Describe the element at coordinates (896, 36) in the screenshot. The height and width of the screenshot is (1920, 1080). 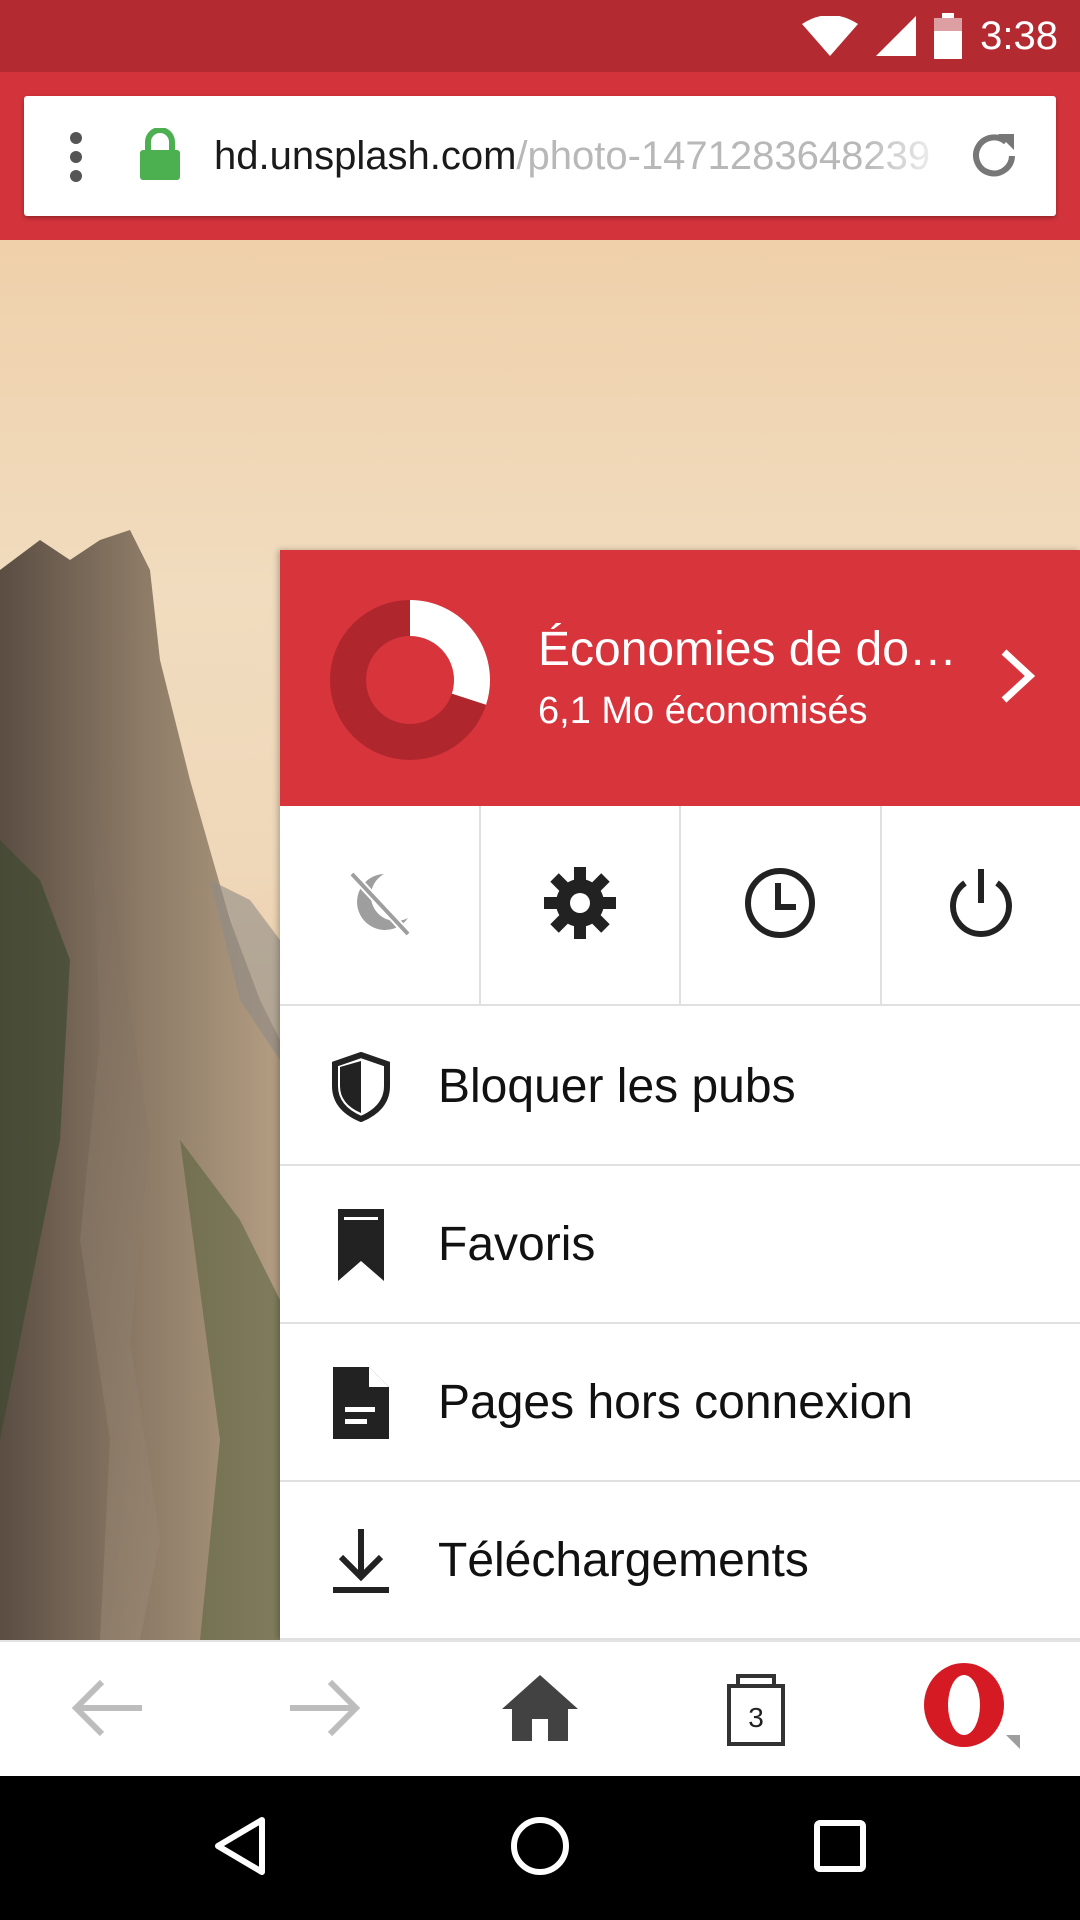
I see `signal-icon` at that location.